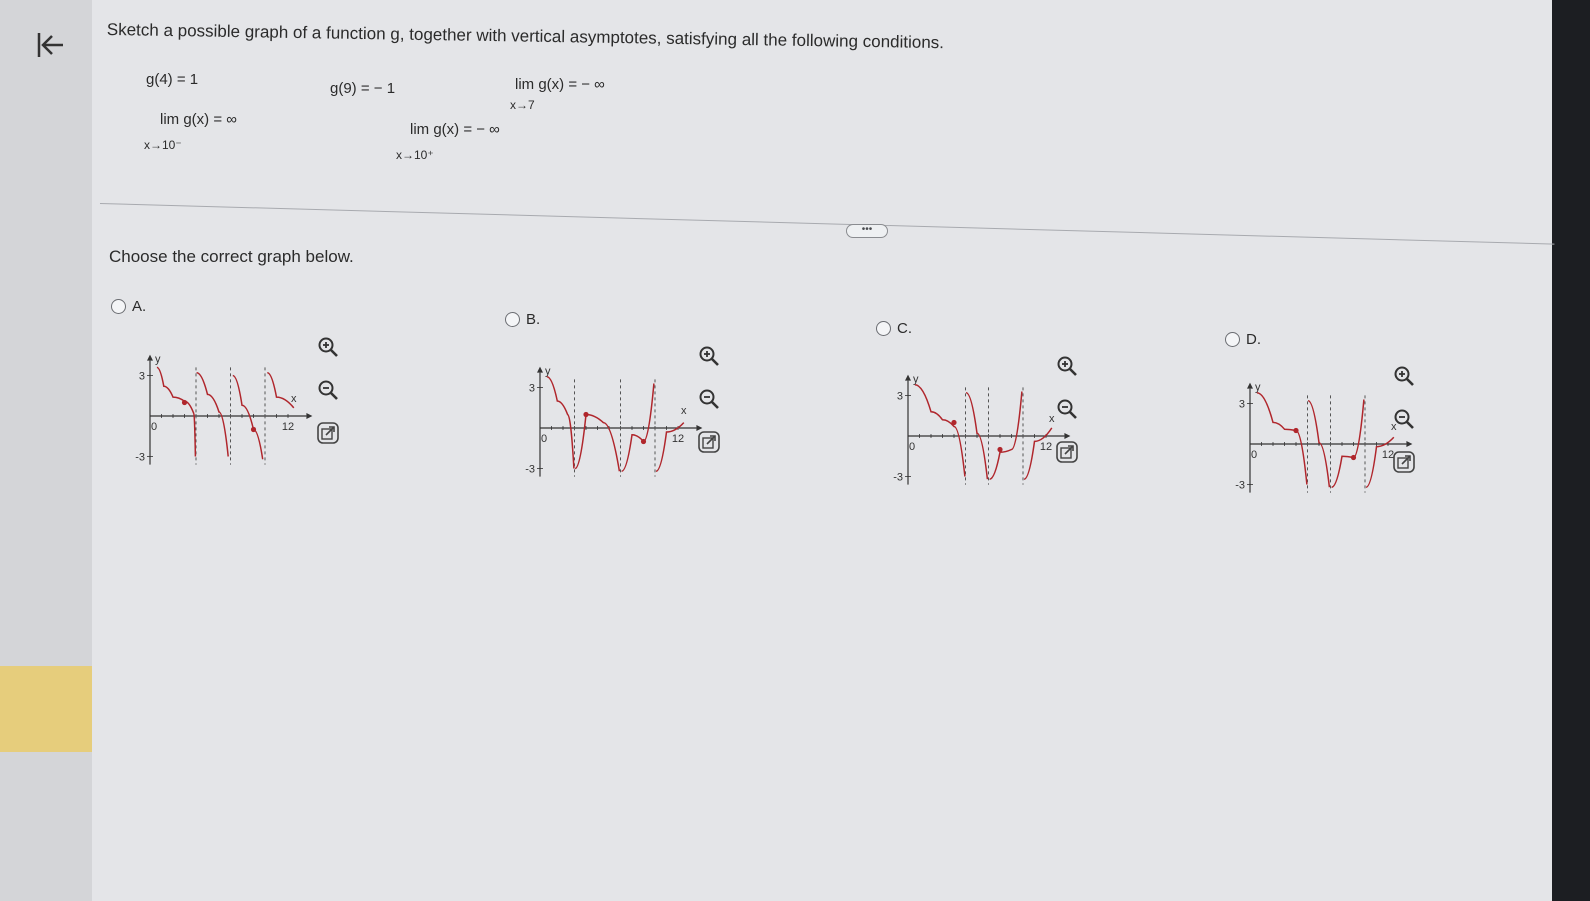 This screenshot has height=901, width=1590. I want to click on left-rail, so click(46, 450).